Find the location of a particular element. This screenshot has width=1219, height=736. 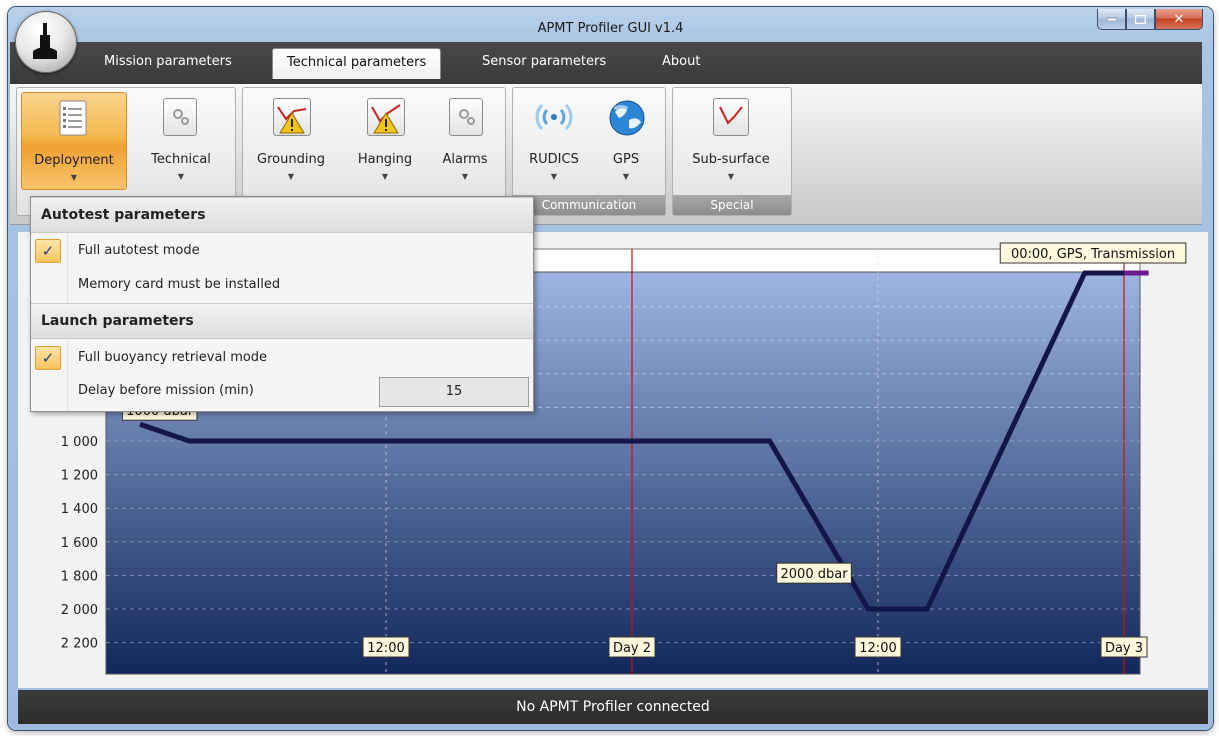

minimize-icon is located at coordinates (1111, 19).